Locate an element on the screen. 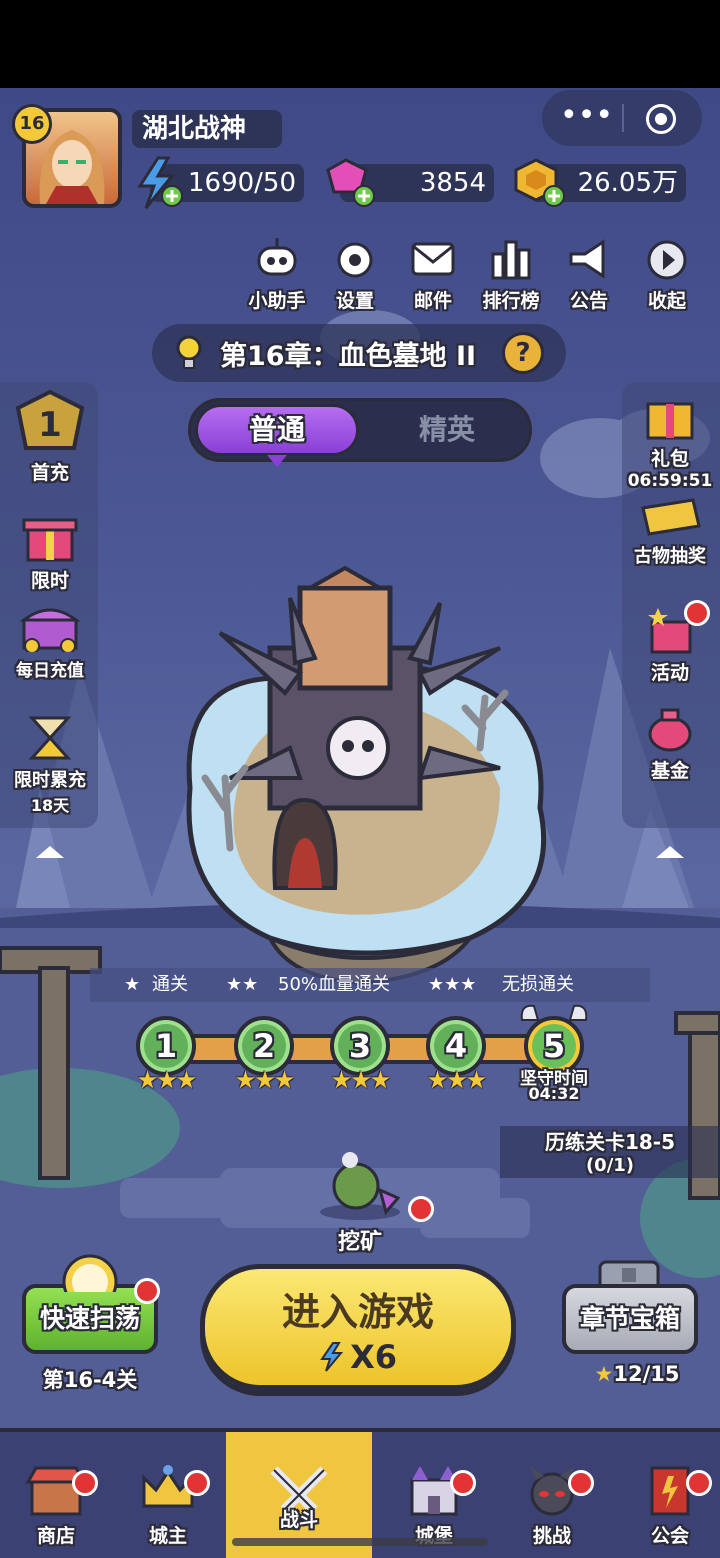  settings-button: 设置 is located at coordinates (355, 274).